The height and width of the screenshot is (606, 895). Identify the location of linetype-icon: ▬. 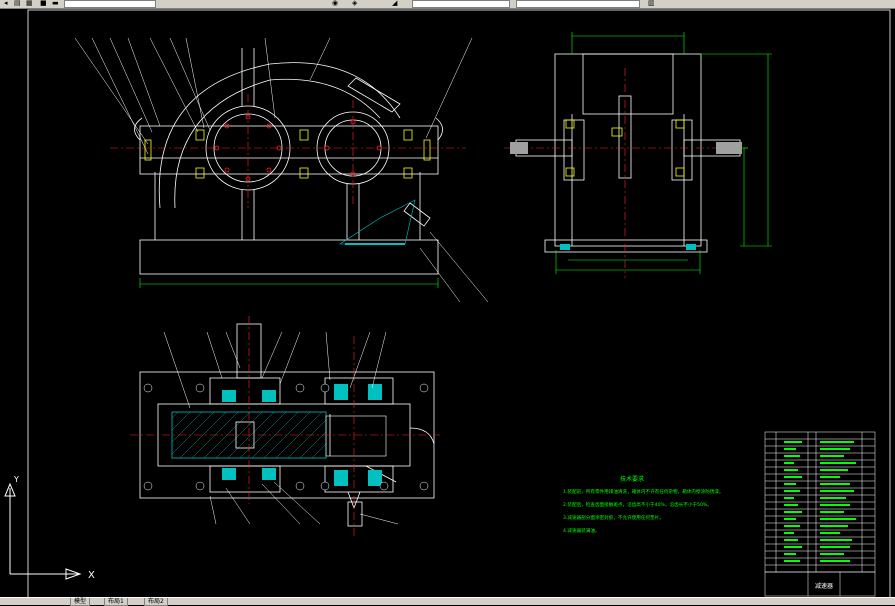
(55, 3).